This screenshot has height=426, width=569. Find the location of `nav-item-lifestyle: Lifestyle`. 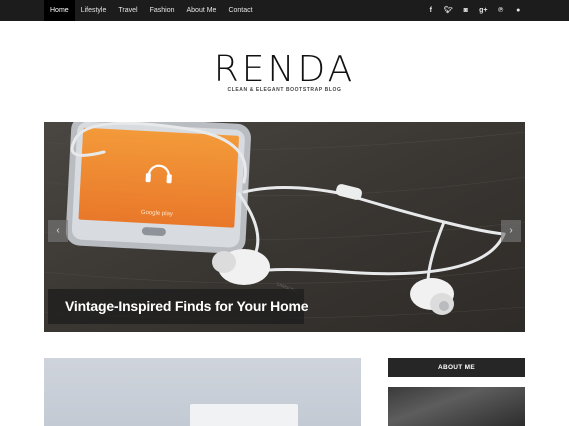

nav-item-lifestyle: Lifestyle is located at coordinates (94, 10).